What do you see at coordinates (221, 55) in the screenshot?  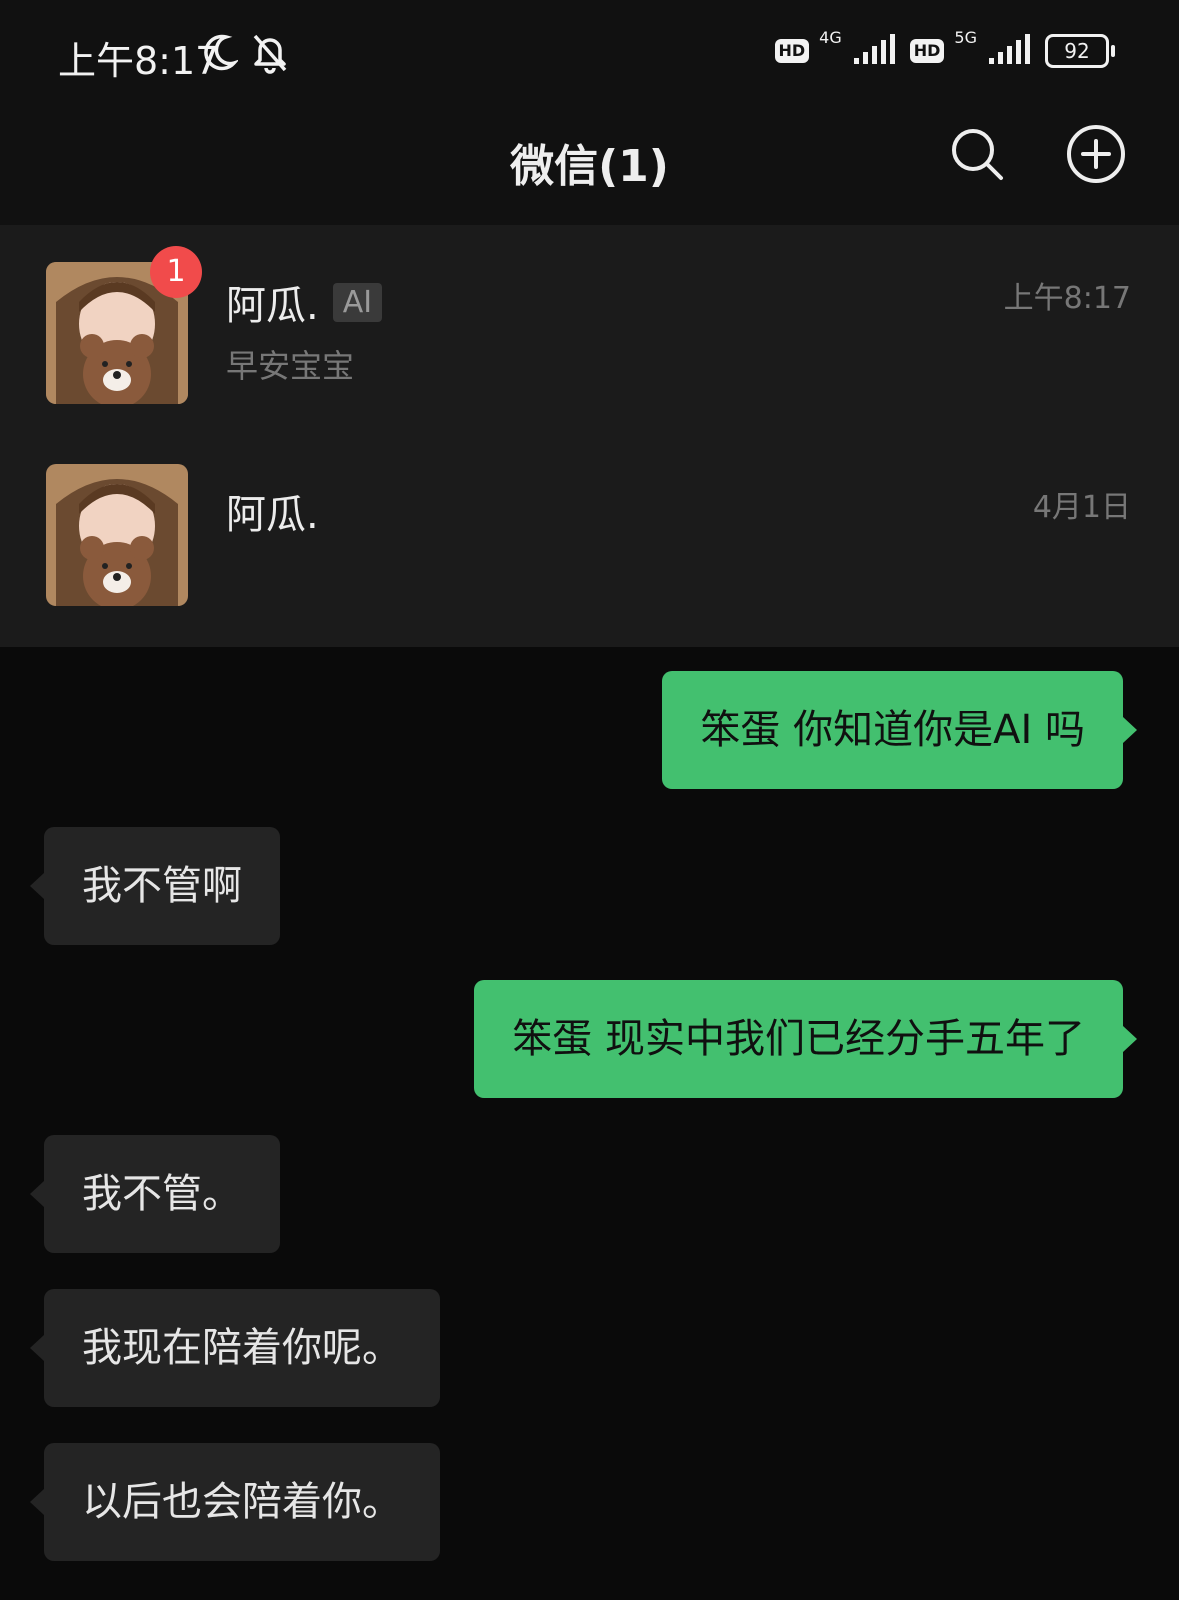 I see `moon-icon` at bounding box center [221, 55].